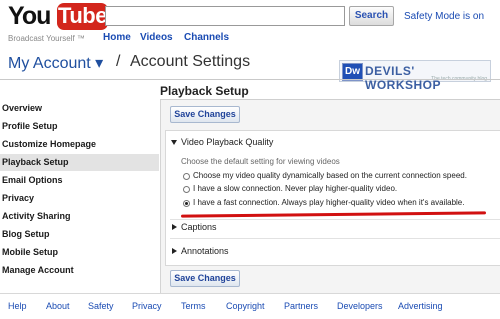 Image resolution: width=500 pixels, height=319 pixels. I want to click on footer-divider, so click(250, 293).